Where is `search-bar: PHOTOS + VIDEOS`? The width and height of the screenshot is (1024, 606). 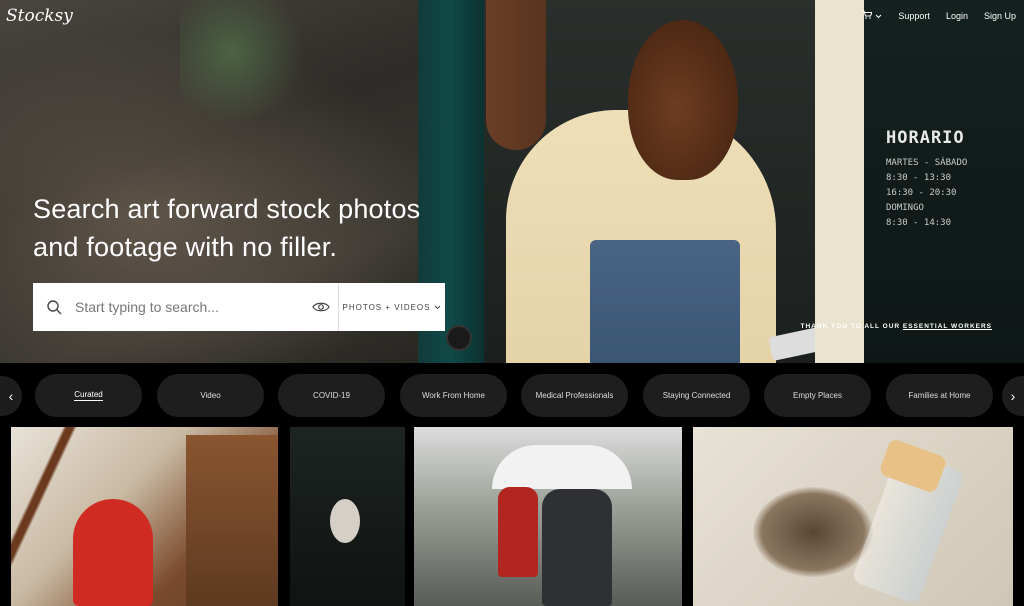
search-bar: PHOTOS + VIDEOS is located at coordinates (239, 307).